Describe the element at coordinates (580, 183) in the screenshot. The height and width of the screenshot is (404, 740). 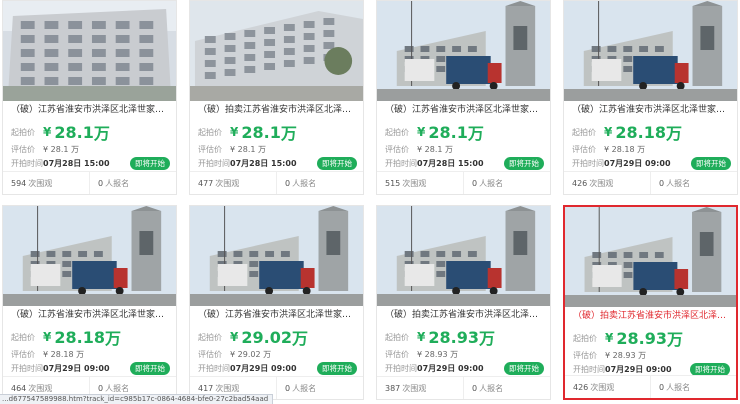
I see `views-number: 426` at that location.